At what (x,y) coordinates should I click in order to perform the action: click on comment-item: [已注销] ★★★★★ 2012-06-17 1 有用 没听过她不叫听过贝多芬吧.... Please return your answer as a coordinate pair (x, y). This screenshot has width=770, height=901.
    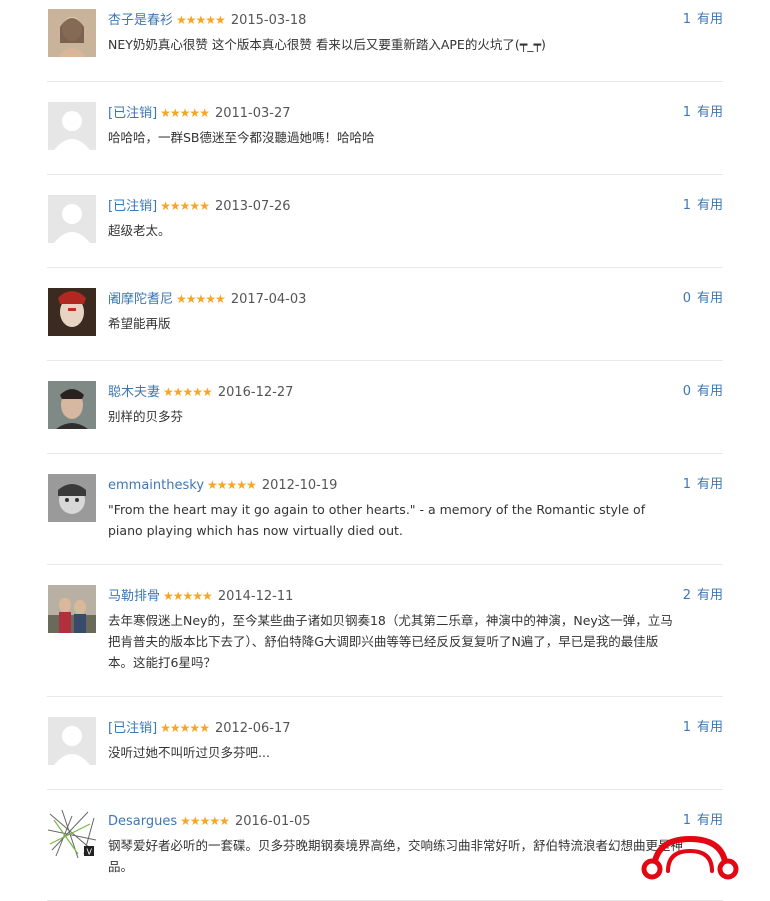
    Looking at the image, I should click on (385, 743).